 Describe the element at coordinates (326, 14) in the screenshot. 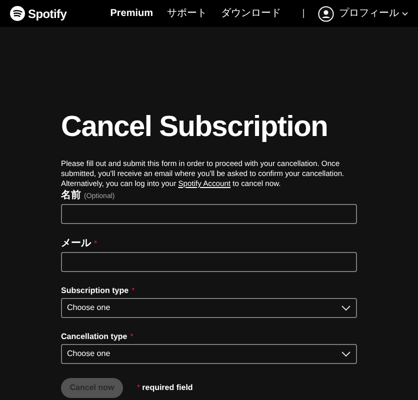

I see `avatar-icon` at that location.